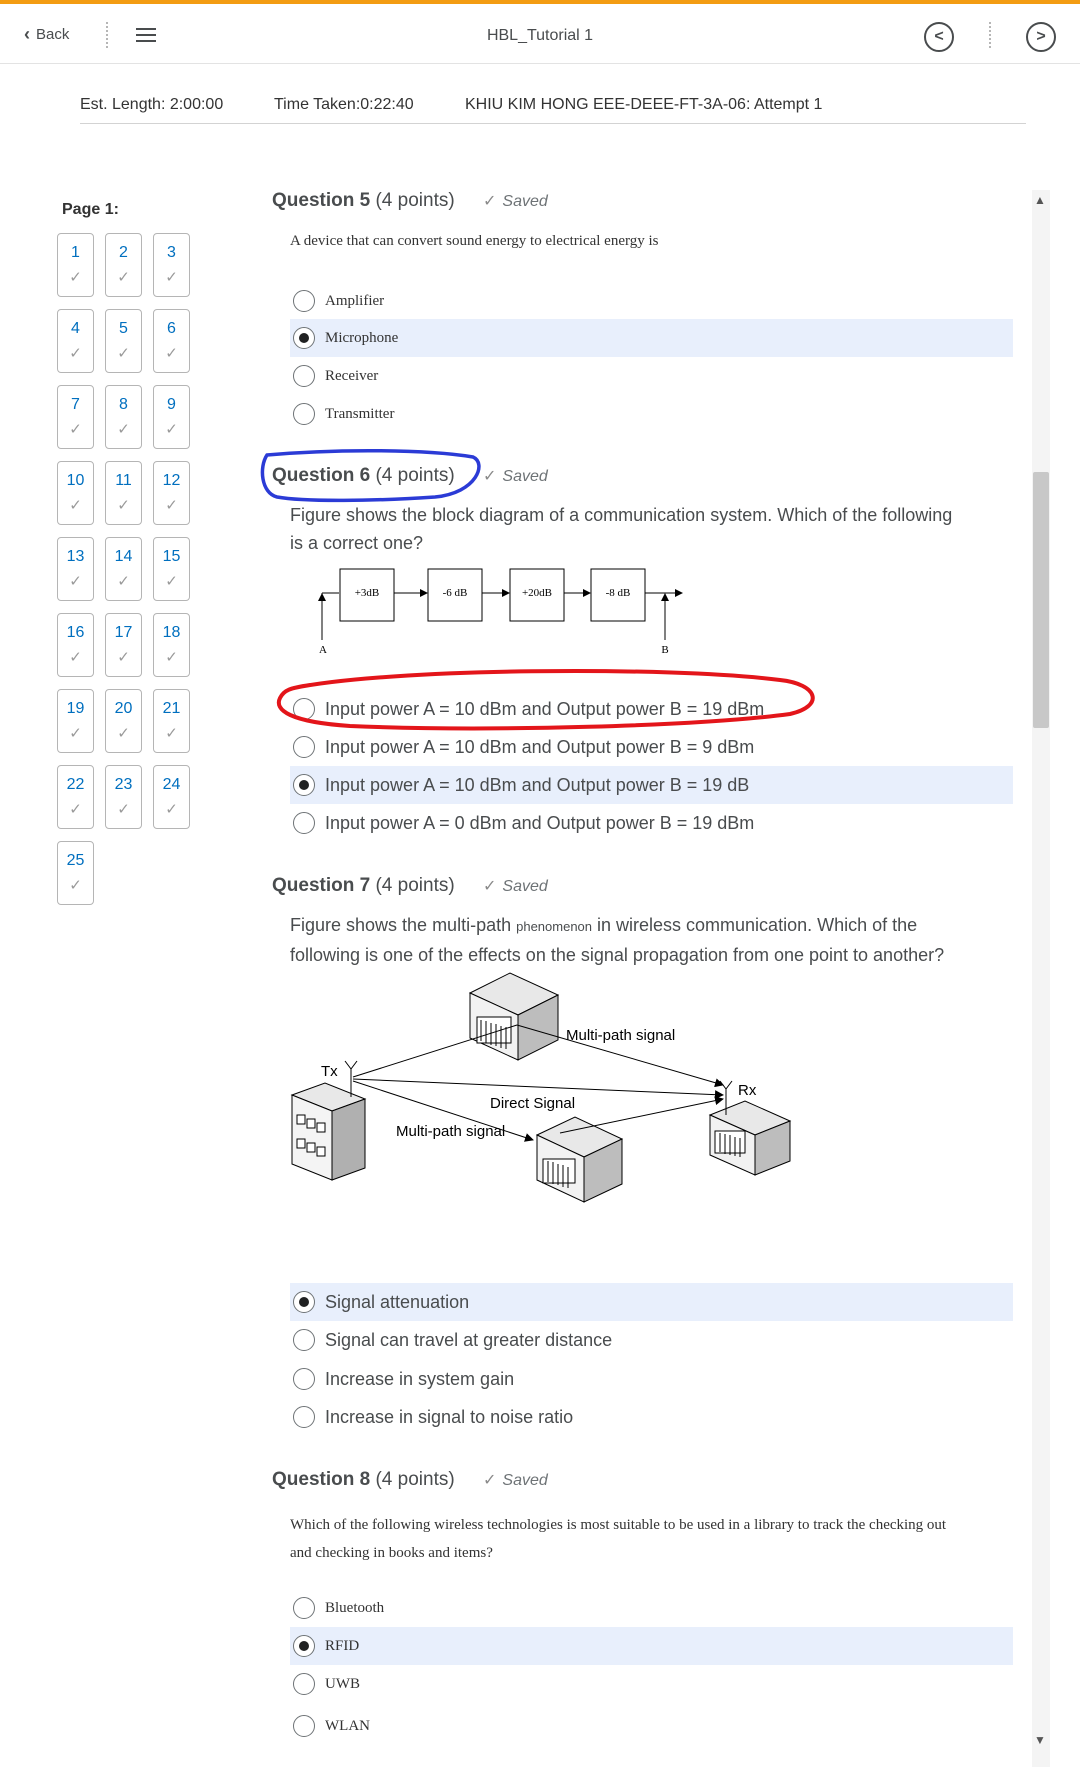 The height and width of the screenshot is (1767, 1080). What do you see at coordinates (362, 337) in the screenshot?
I see `answer-label: Microphone` at bounding box center [362, 337].